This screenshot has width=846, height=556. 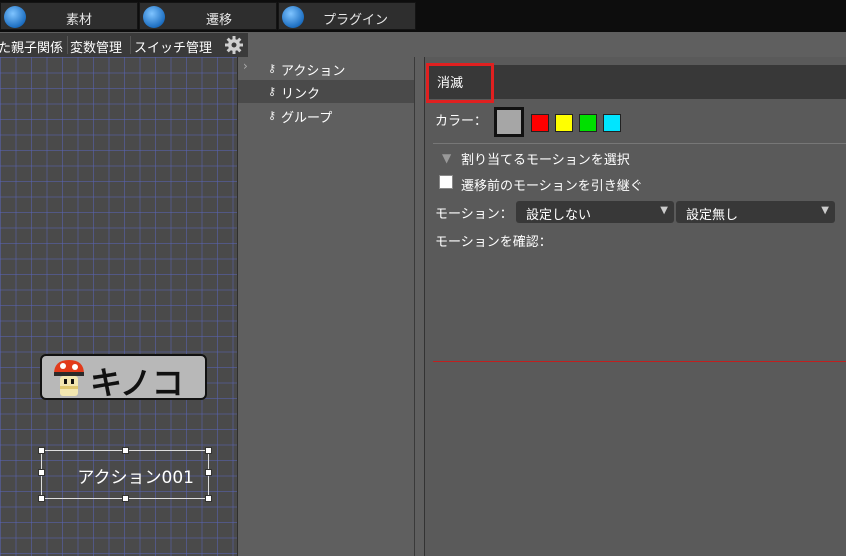 What do you see at coordinates (301, 94) in the screenshot?
I see `menu-item-label: リンク` at bounding box center [301, 94].